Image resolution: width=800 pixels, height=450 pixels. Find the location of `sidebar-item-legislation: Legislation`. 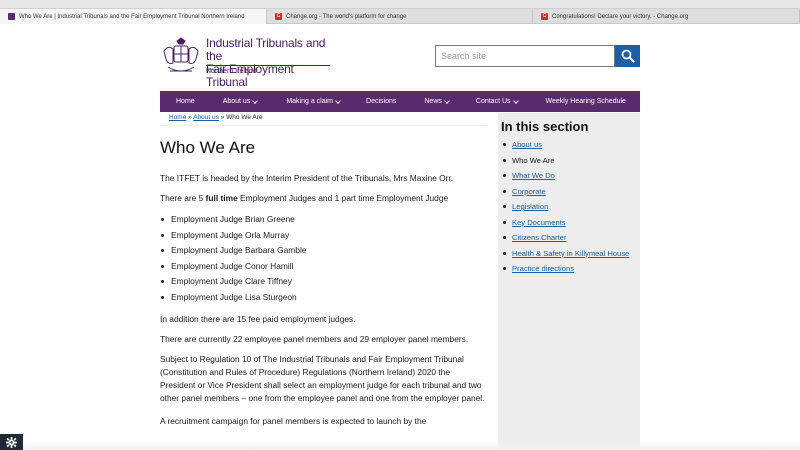

sidebar-item-legislation: Legislation is located at coordinates (568, 206).